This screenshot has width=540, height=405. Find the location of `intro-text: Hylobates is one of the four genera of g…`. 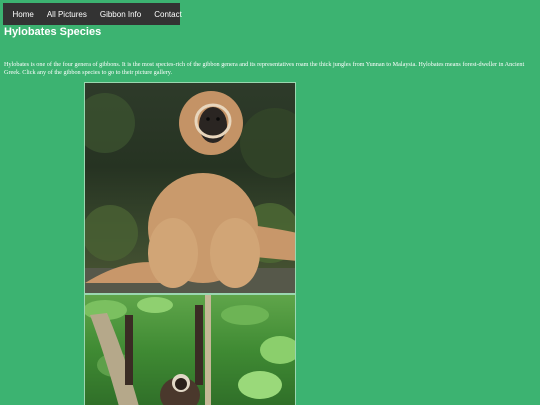

intro-text: Hylobates is one of the four genera of g… is located at coordinates (264, 68).